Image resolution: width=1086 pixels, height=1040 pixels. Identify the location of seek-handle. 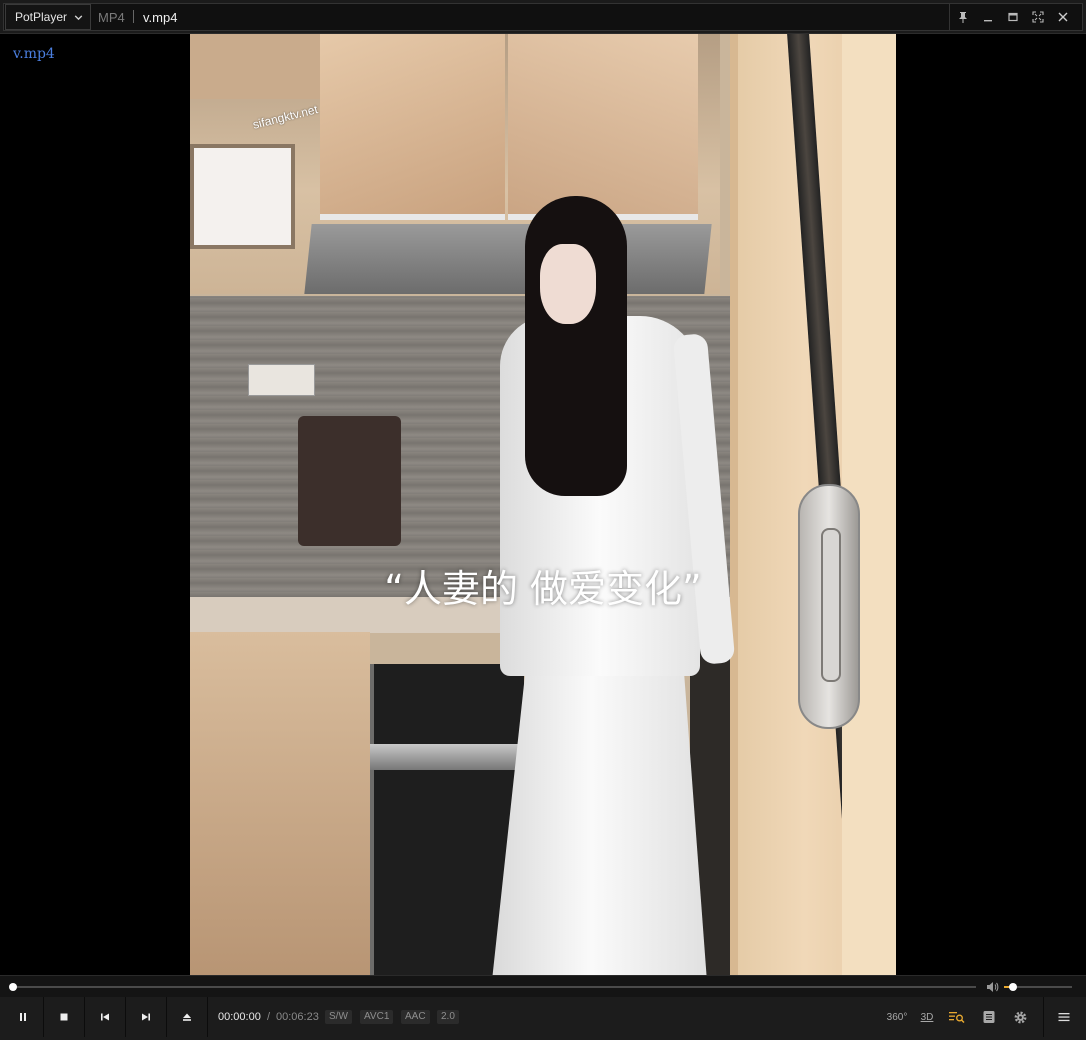
(13, 987).